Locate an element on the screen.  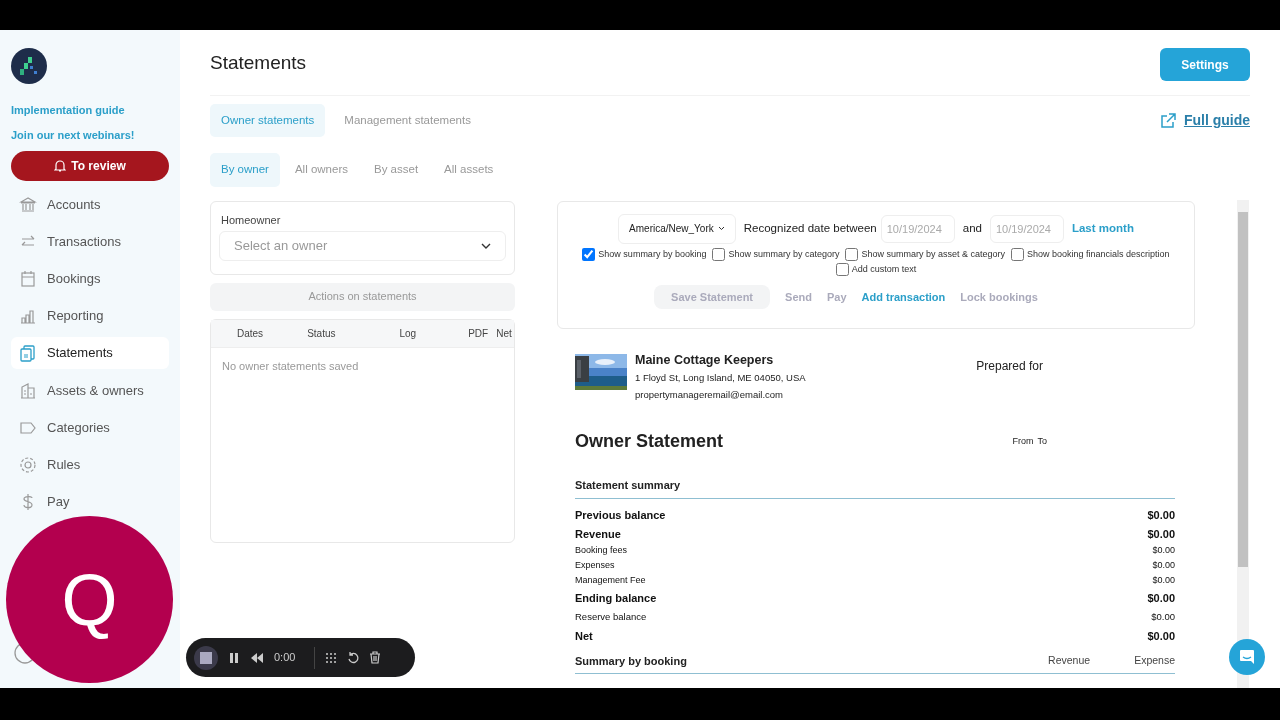
tab: By owner is located at coordinates (245, 170).